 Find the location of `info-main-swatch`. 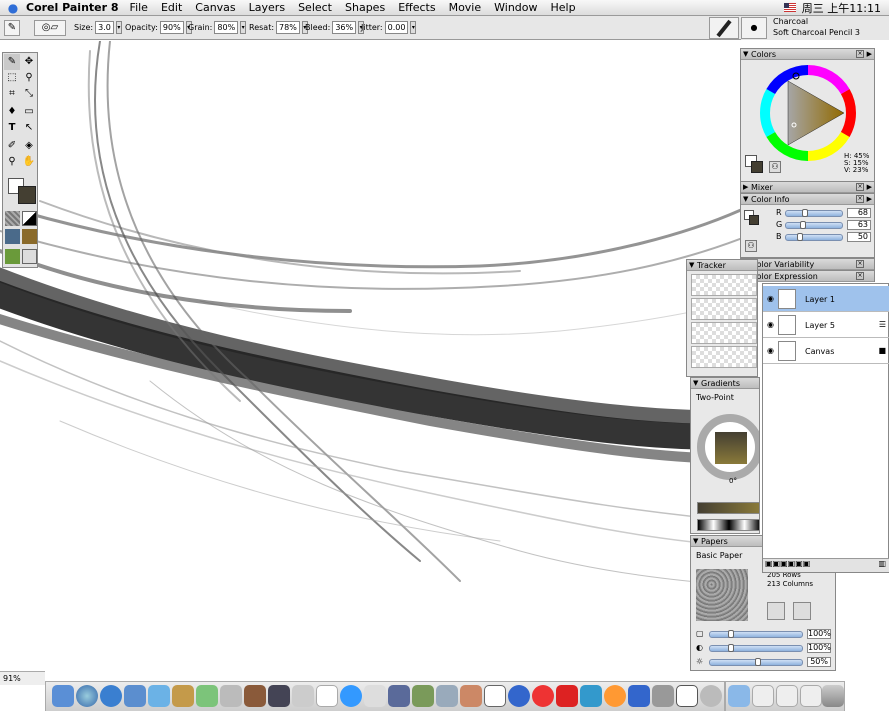

info-main-swatch is located at coordinates (754, 220).